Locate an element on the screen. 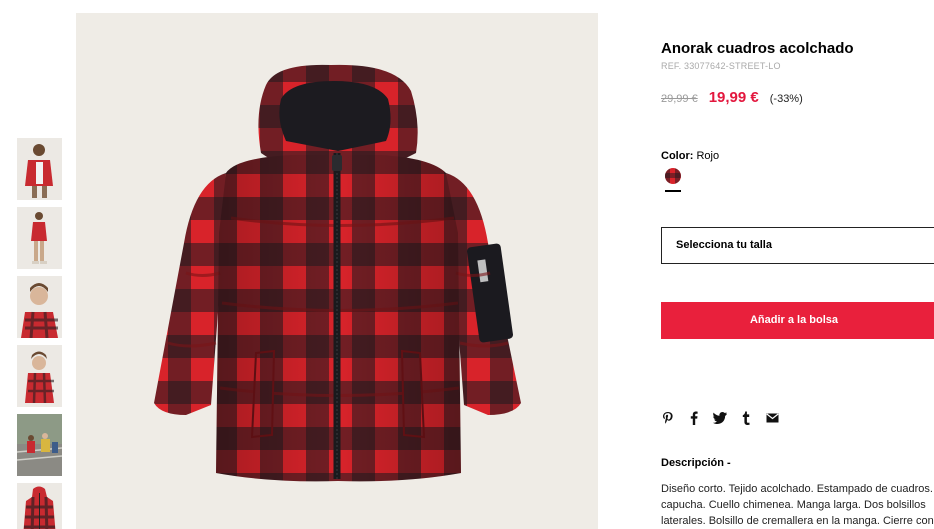 Image resolution: width=934 pixels, height=529 pixels. product-title: Anorak cuadros acolchado is located at coordinates (757, 48).